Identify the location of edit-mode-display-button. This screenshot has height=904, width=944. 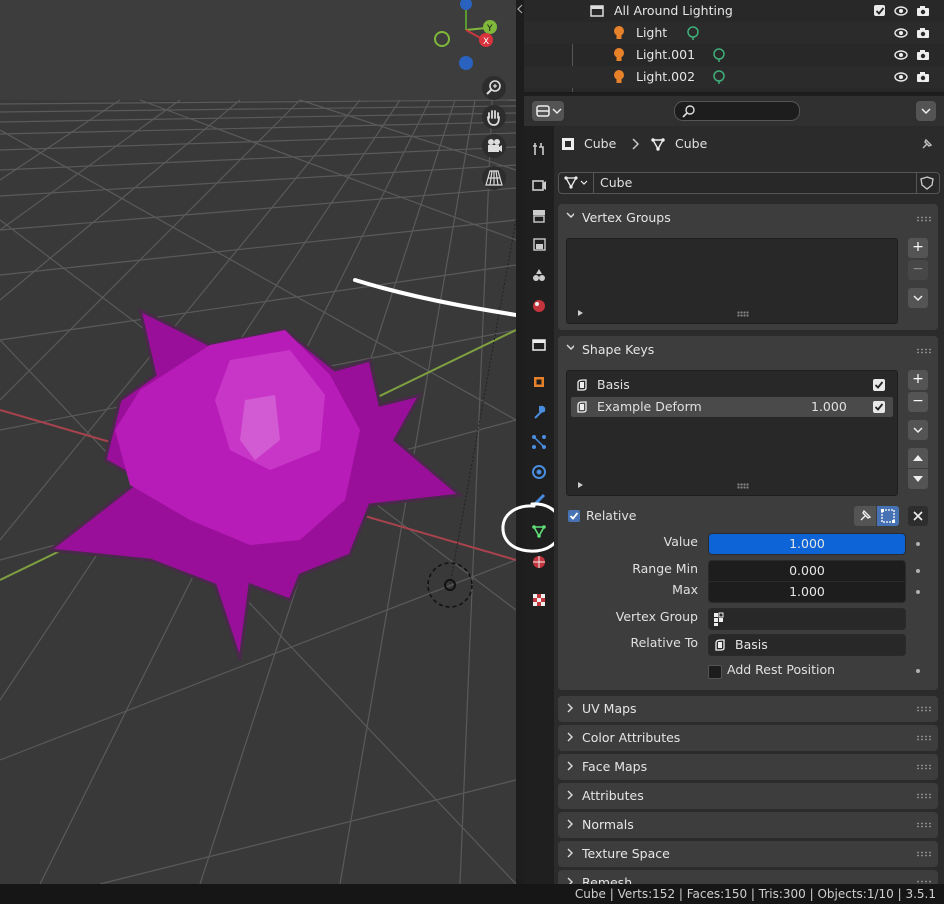
(888, 516).